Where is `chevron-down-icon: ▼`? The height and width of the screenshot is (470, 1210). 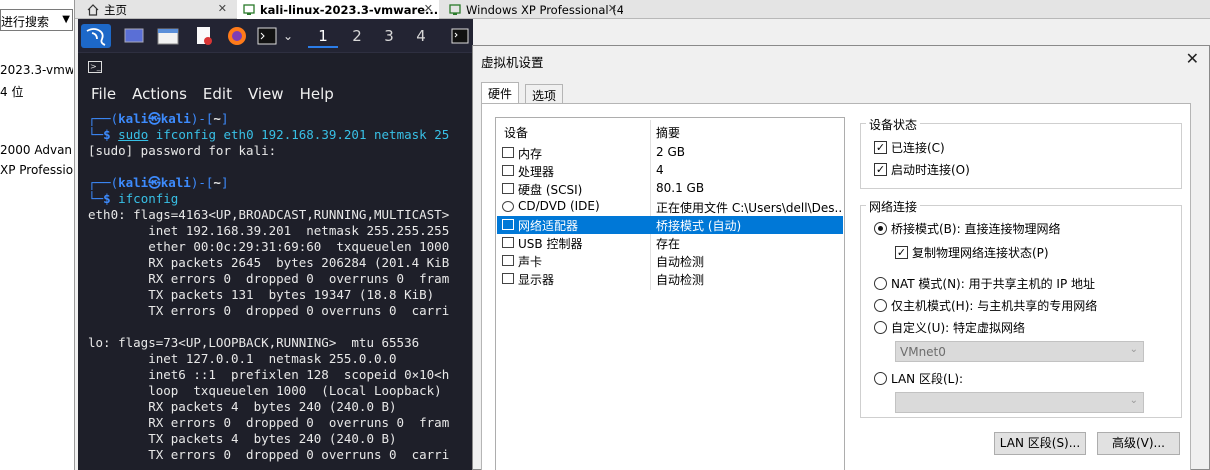 chevron-down-icon: ▼ is located at coordinates (66, 19).